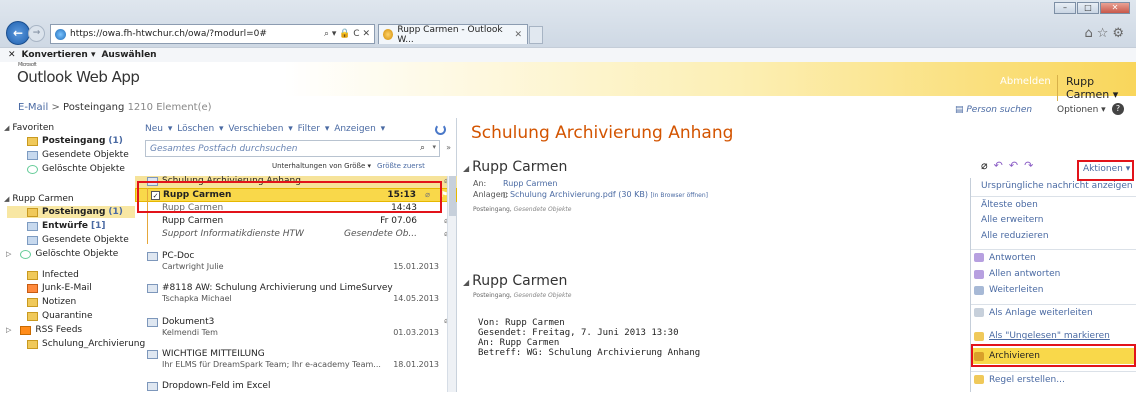  Describe the element at coordinates (51, 302) in the screenshot. I see `sidebar-item-notes: Notizen` at that location.